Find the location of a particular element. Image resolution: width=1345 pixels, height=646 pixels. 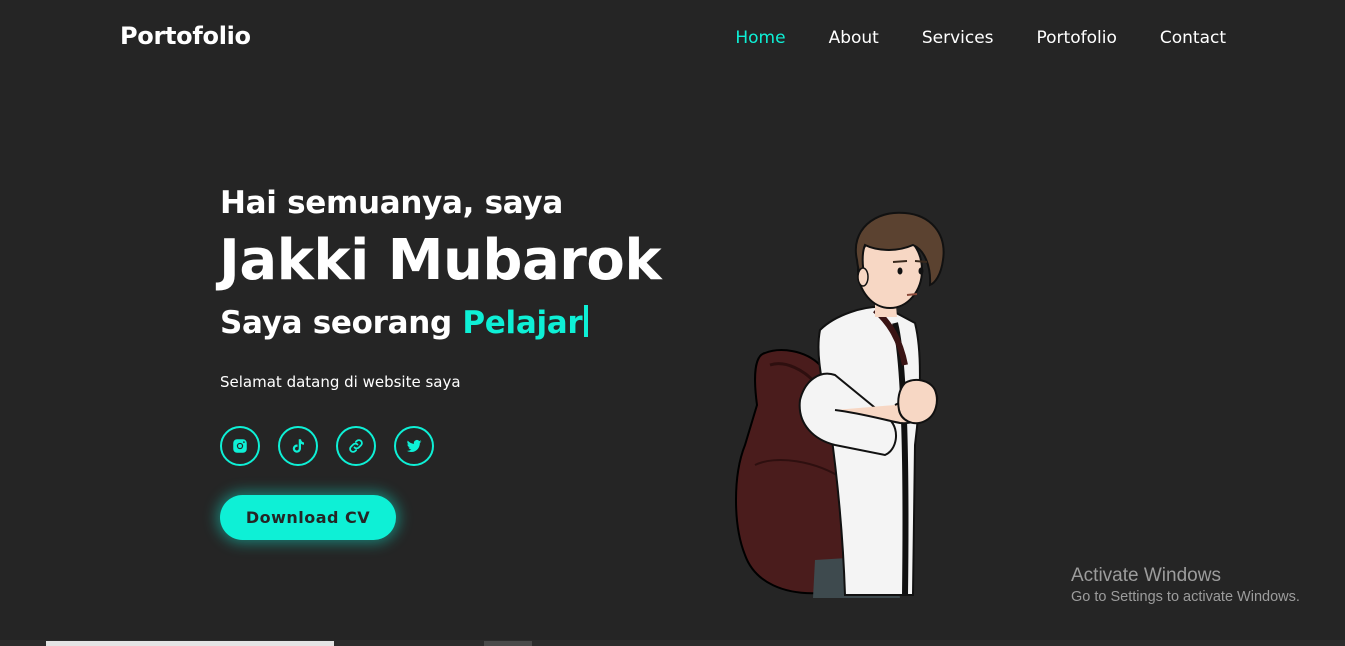

tiktok-icon is located at coordinates (298, 446).